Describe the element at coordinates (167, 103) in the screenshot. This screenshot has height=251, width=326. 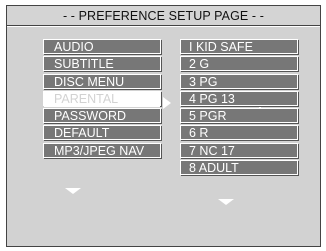
I see `arrow-right-icon` at that location.